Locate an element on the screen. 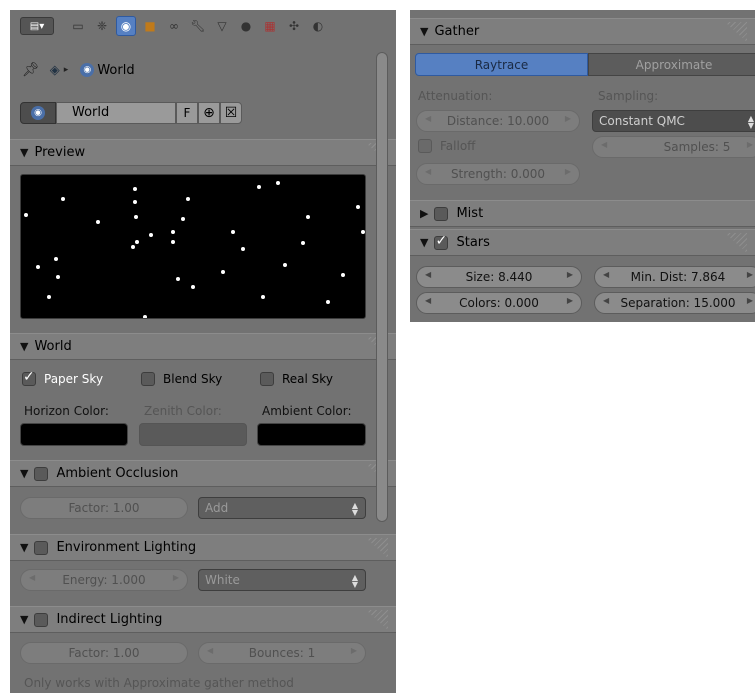  paper-sky-label: Paper Sky is located at coordinates (74, 379).